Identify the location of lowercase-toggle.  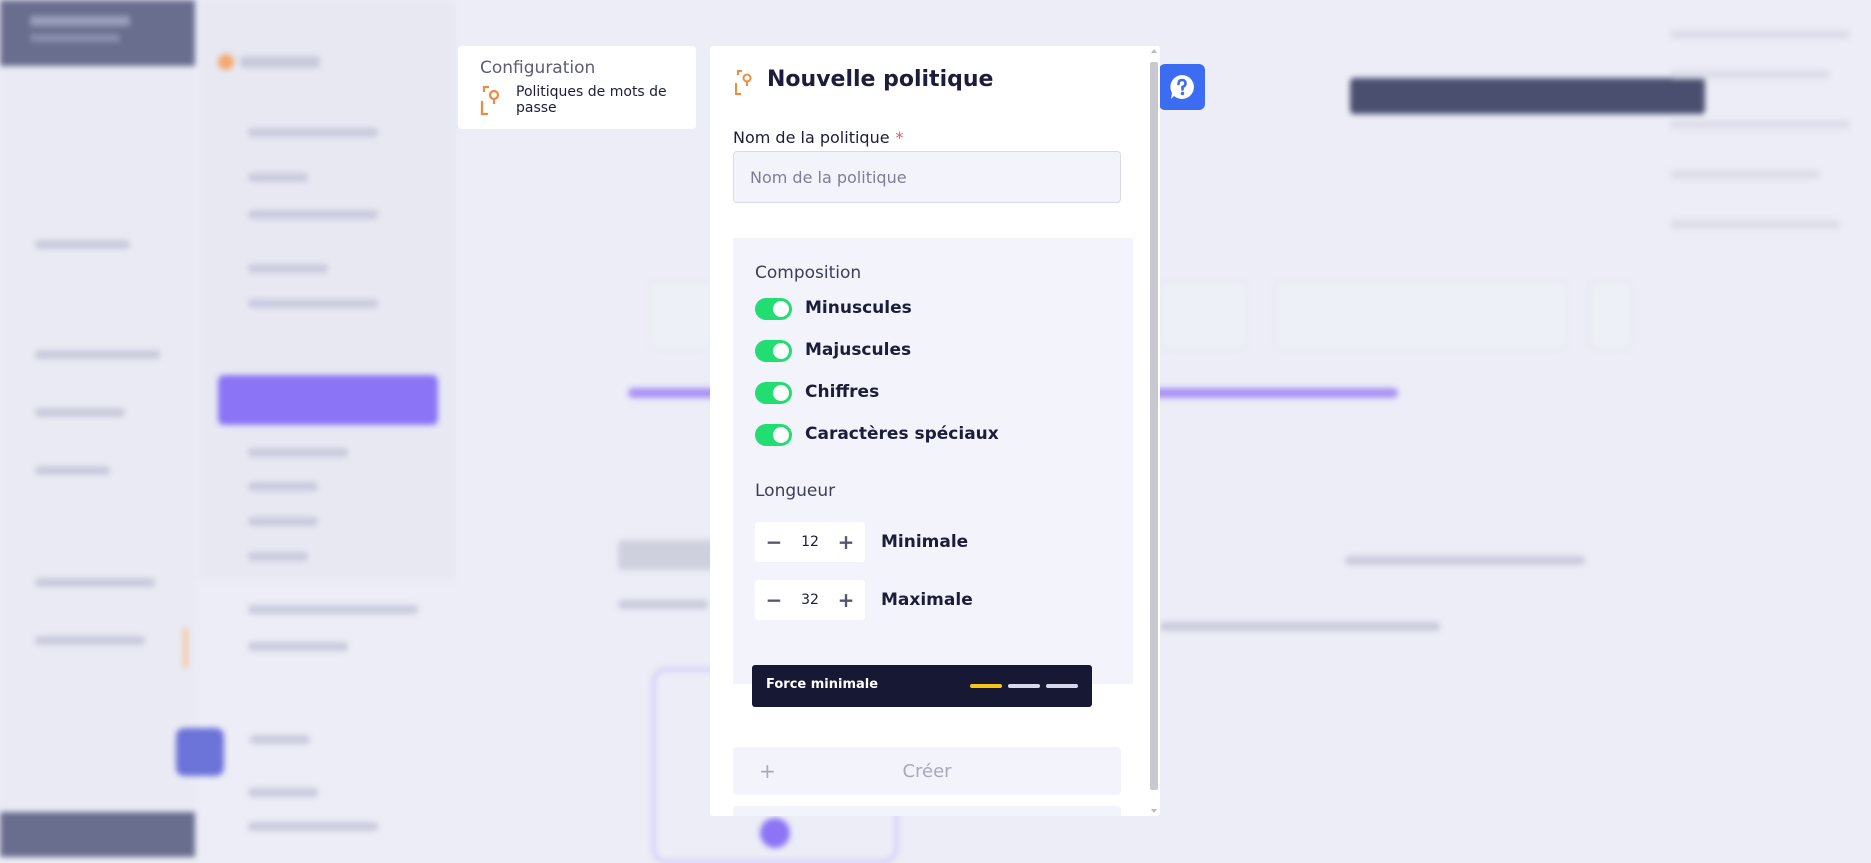
(773, 309).